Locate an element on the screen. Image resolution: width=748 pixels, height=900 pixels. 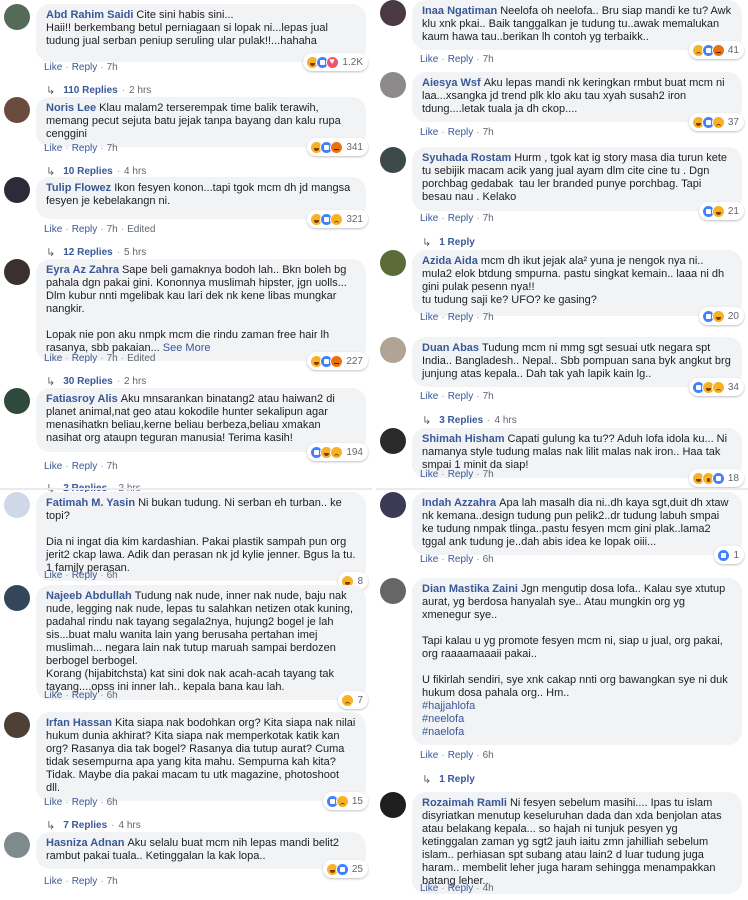
reaction-summary: 1.2K is located at coordinates (335, 62).